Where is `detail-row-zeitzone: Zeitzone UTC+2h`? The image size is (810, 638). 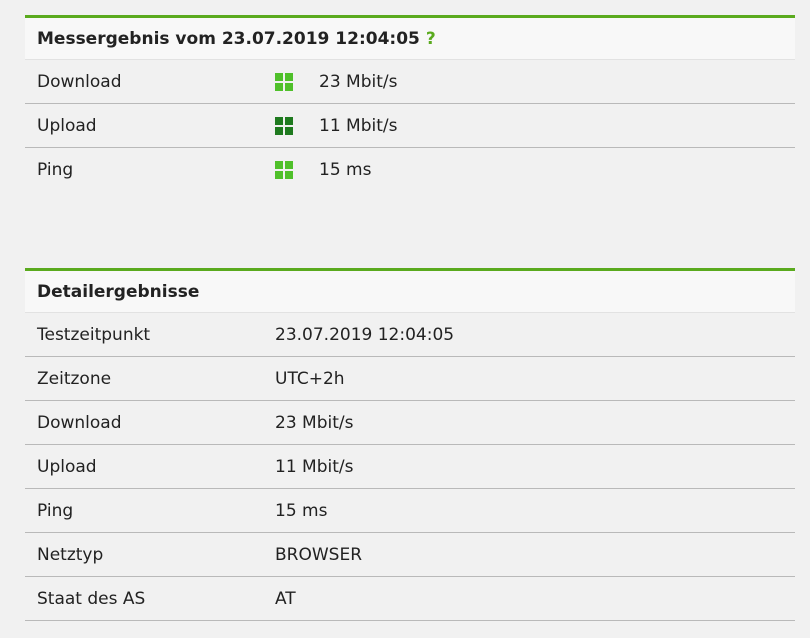
detail-row-zeitzone: Zeitzone UTC+2h is located at coordinates (410, 379).